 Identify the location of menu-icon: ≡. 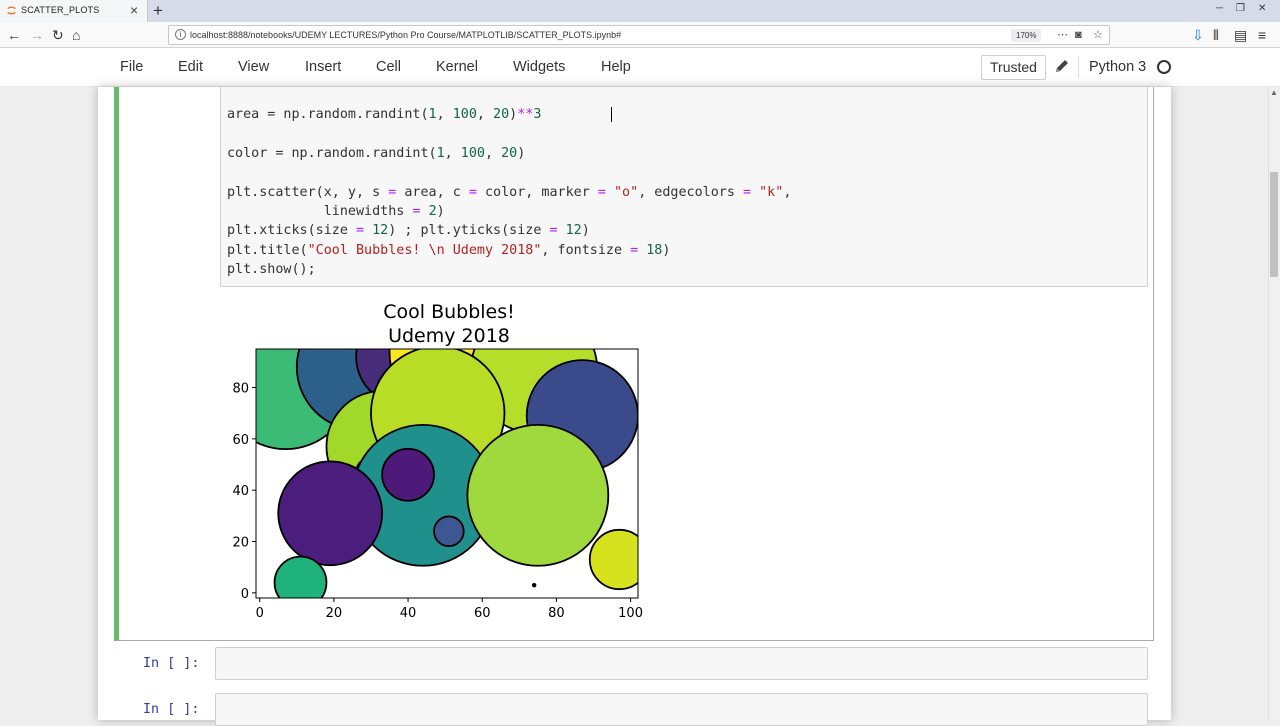
(1262, 35).